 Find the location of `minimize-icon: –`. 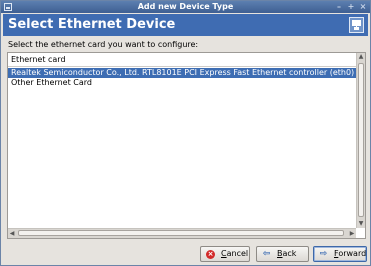

minimize-icon: – is located at coordinates (339, 7).